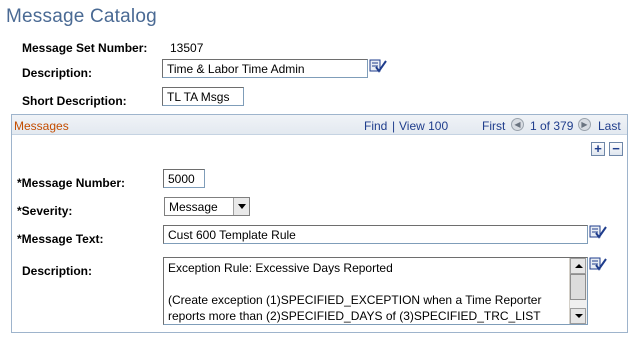  I want to click on next-arrow-icon: ▶, so click(584, 124).